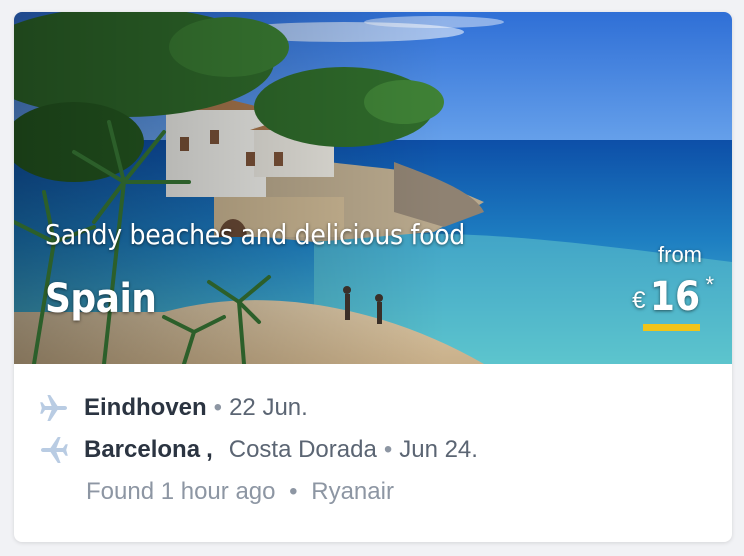  I want to click on plane-departure-icon, so click(54, 408).